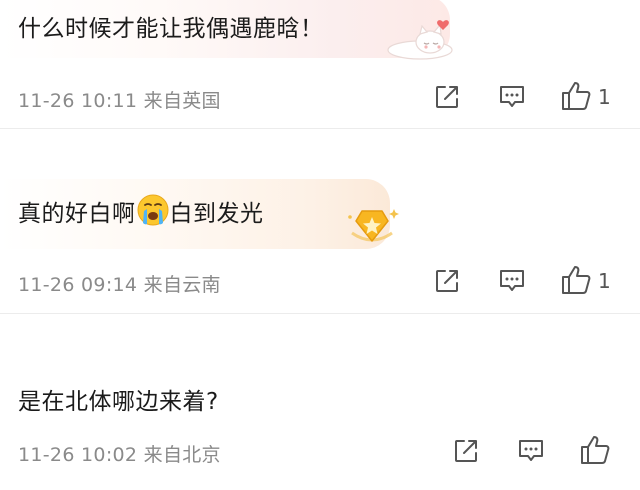 The image size is (640, 490). I want to click on comment-text: 什么时候才能让我偶遇鹿晗！, so click(171, 29).